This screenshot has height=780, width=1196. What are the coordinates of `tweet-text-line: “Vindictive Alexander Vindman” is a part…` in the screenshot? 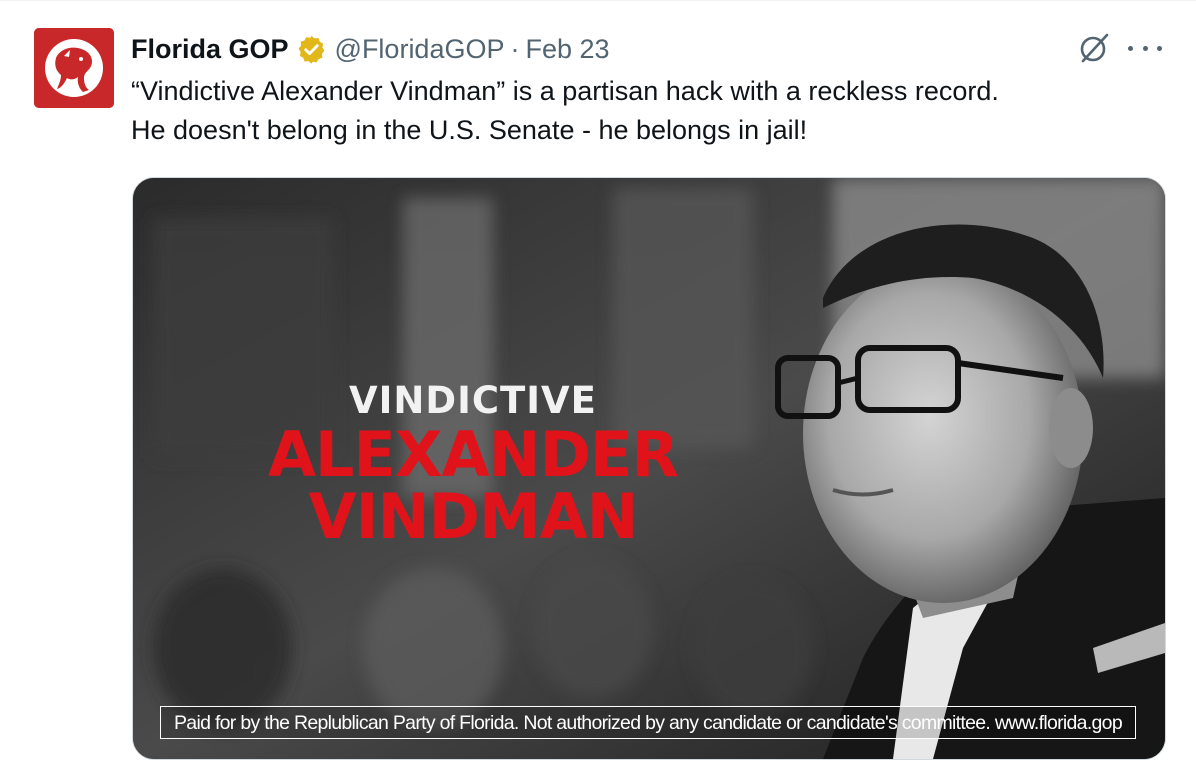 It's located at (565, 91).